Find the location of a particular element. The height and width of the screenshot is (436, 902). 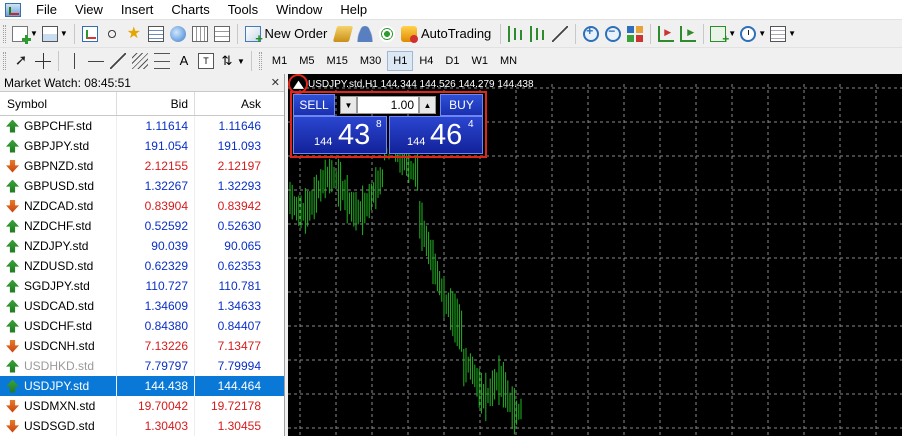

line-chart-button is located at coordinates (560, 34).